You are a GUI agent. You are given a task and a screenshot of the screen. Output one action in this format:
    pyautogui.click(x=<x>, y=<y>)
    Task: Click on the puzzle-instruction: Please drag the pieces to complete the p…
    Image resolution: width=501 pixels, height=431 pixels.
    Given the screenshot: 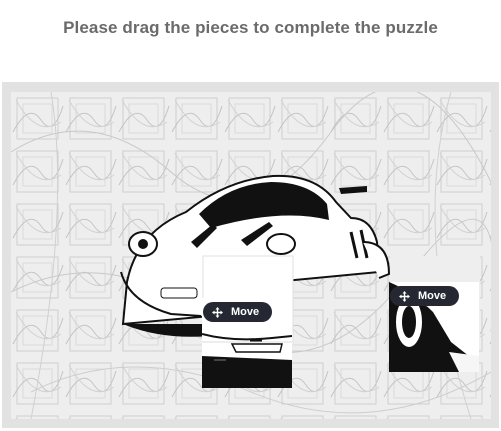 What is the action you would take?
    pyautogui.click(x=250, y=27)
    